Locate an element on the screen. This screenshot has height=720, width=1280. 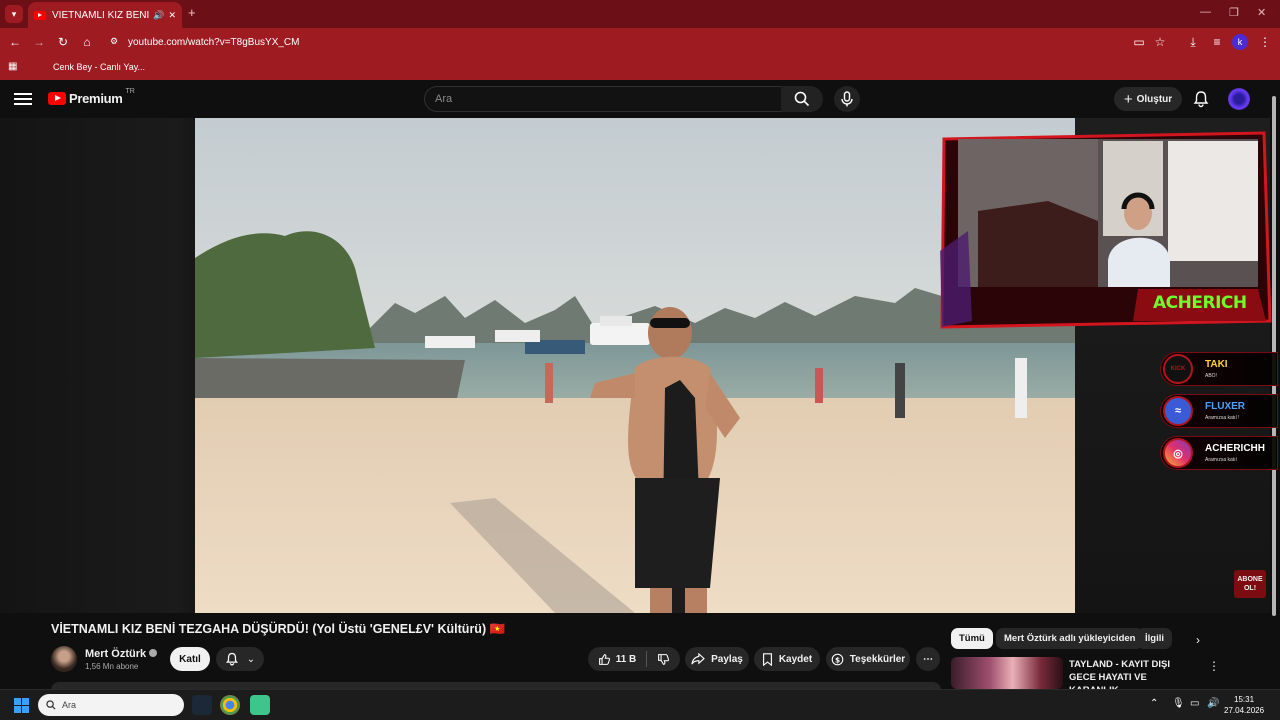
hamburger-menu-icon is located at coordinates (23, 99).